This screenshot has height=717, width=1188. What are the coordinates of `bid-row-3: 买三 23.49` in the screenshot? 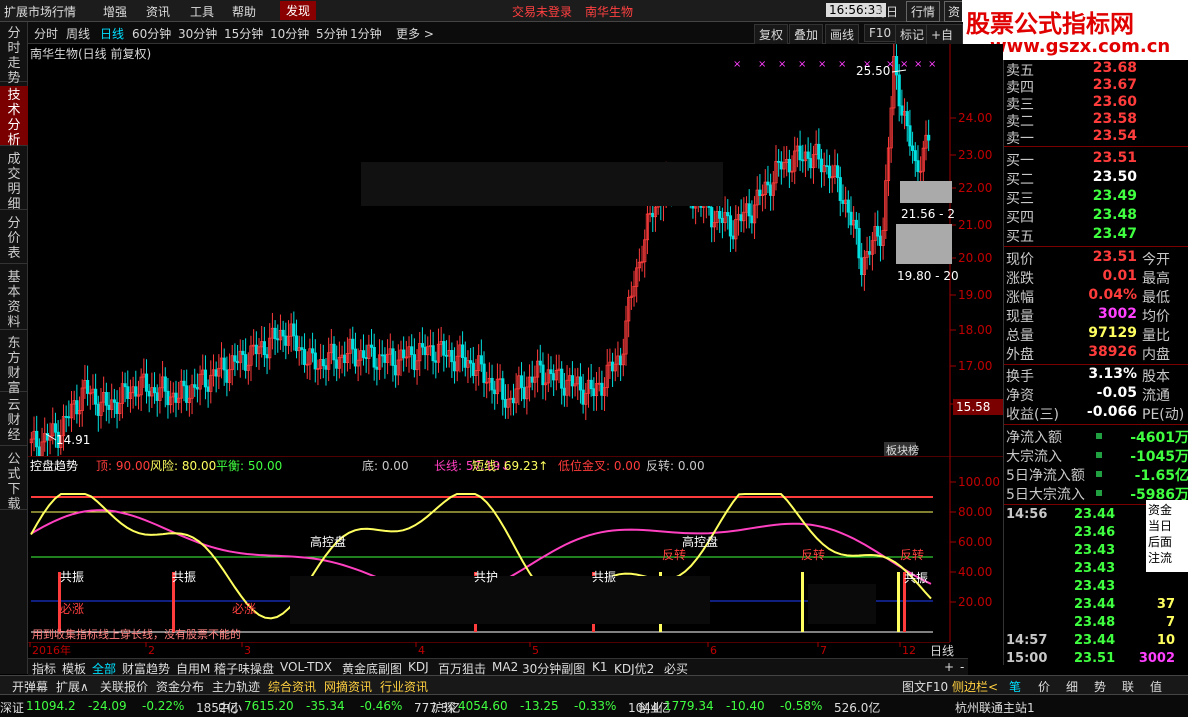 It's located at (1096, 197).